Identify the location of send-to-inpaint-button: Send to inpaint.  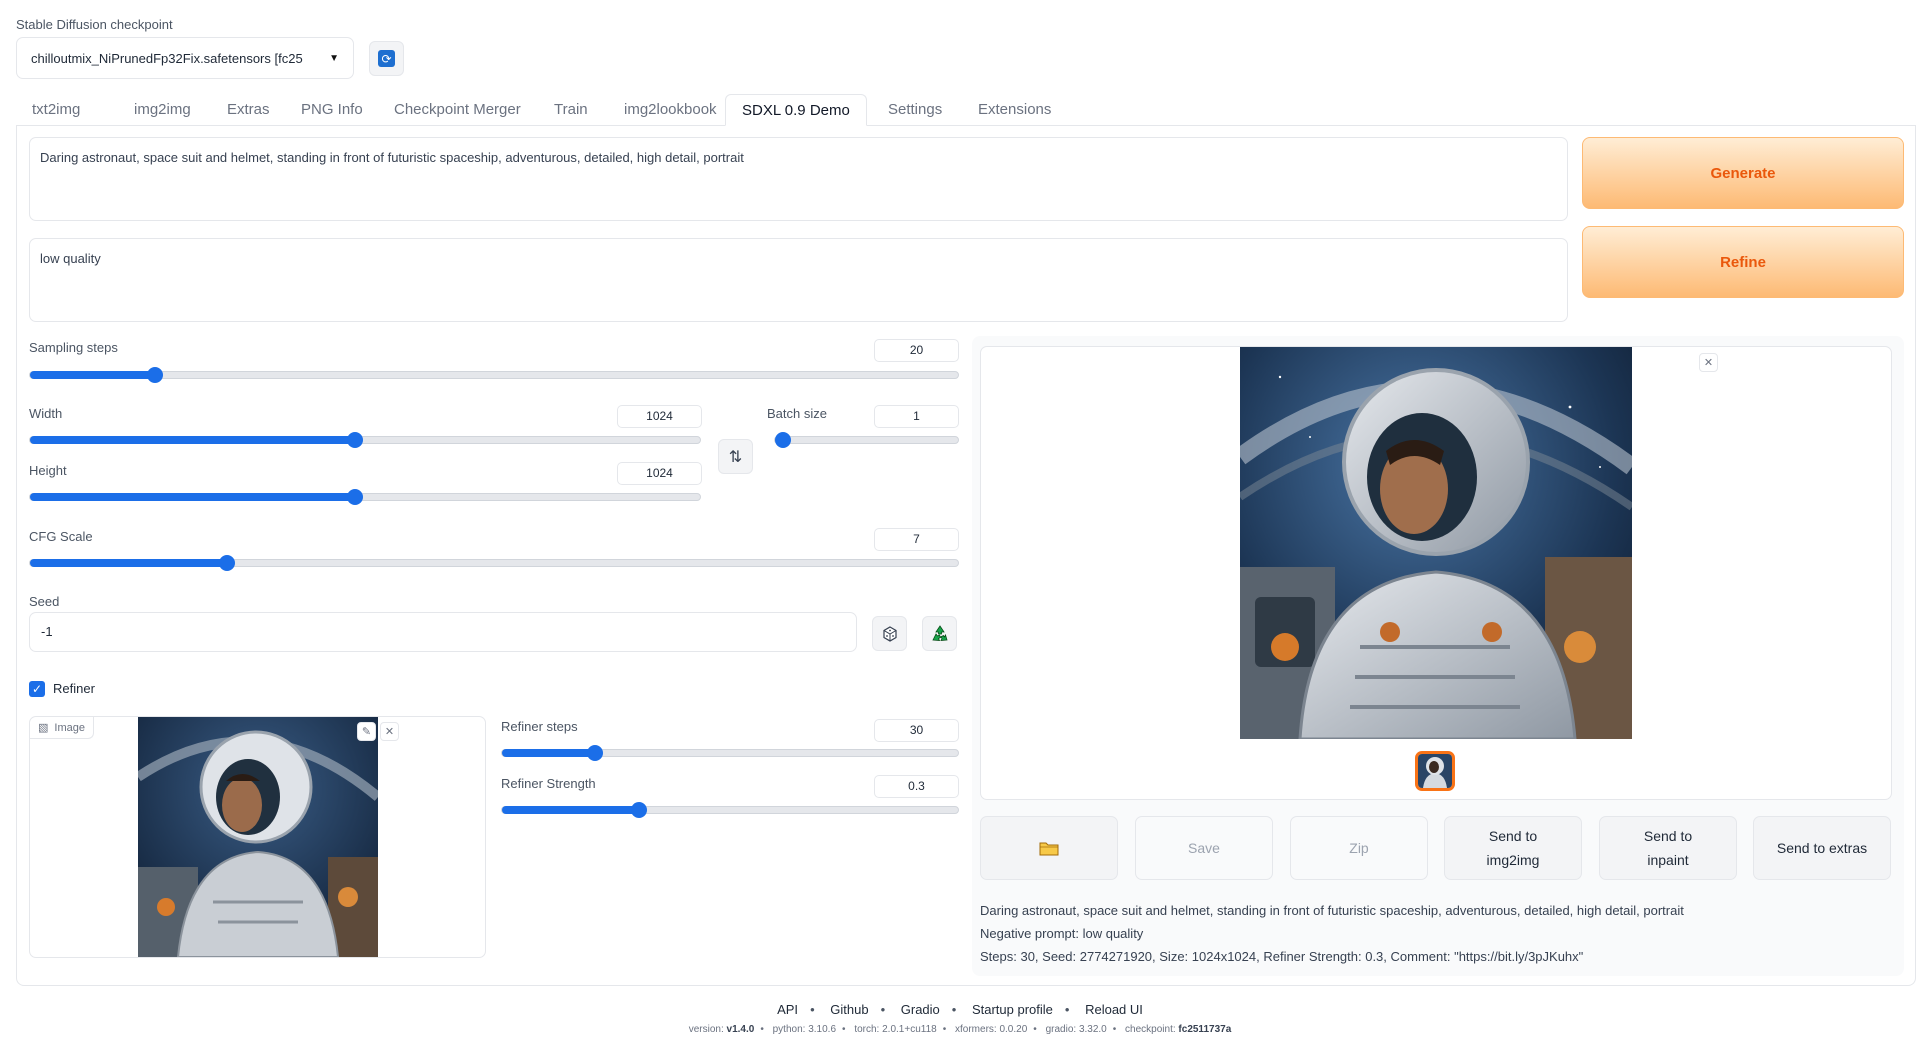
(1668, 848).